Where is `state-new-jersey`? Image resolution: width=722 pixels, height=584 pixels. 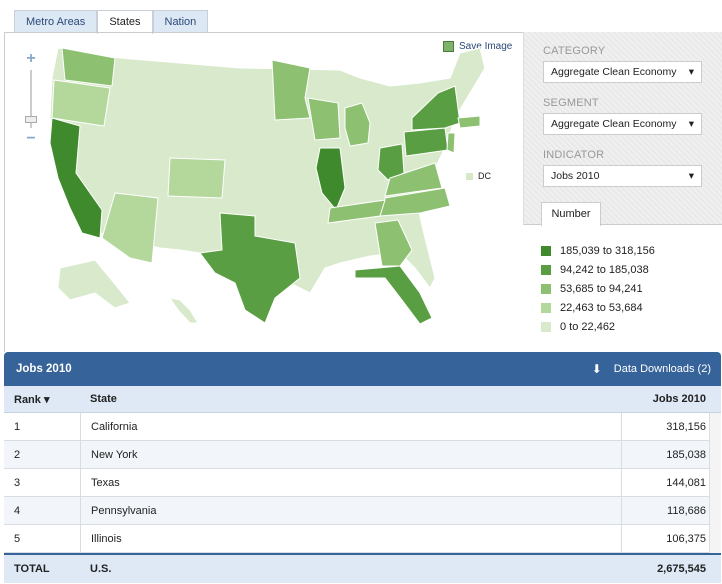
state-new-jersey is located at coordinates (451, 143).